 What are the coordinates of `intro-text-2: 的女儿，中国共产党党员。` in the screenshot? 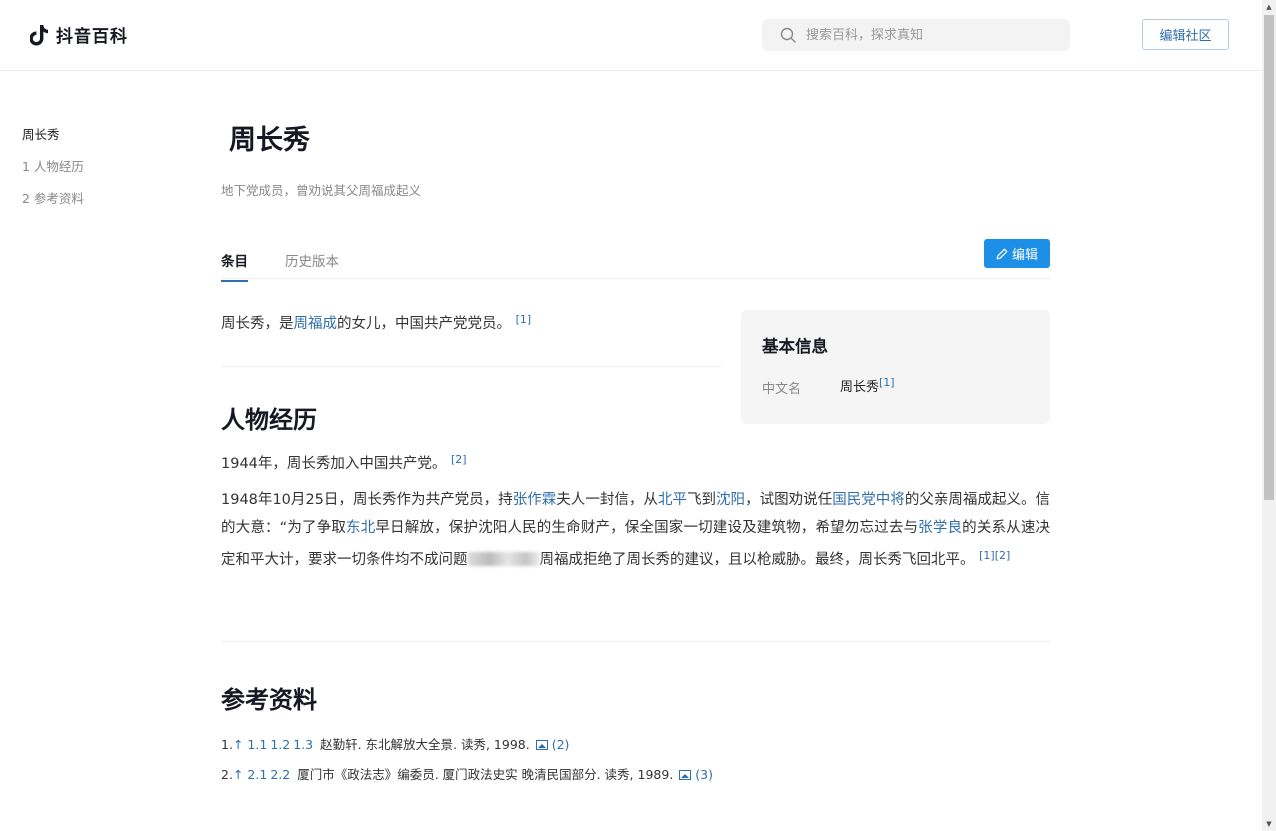 It's located at (424, 324).